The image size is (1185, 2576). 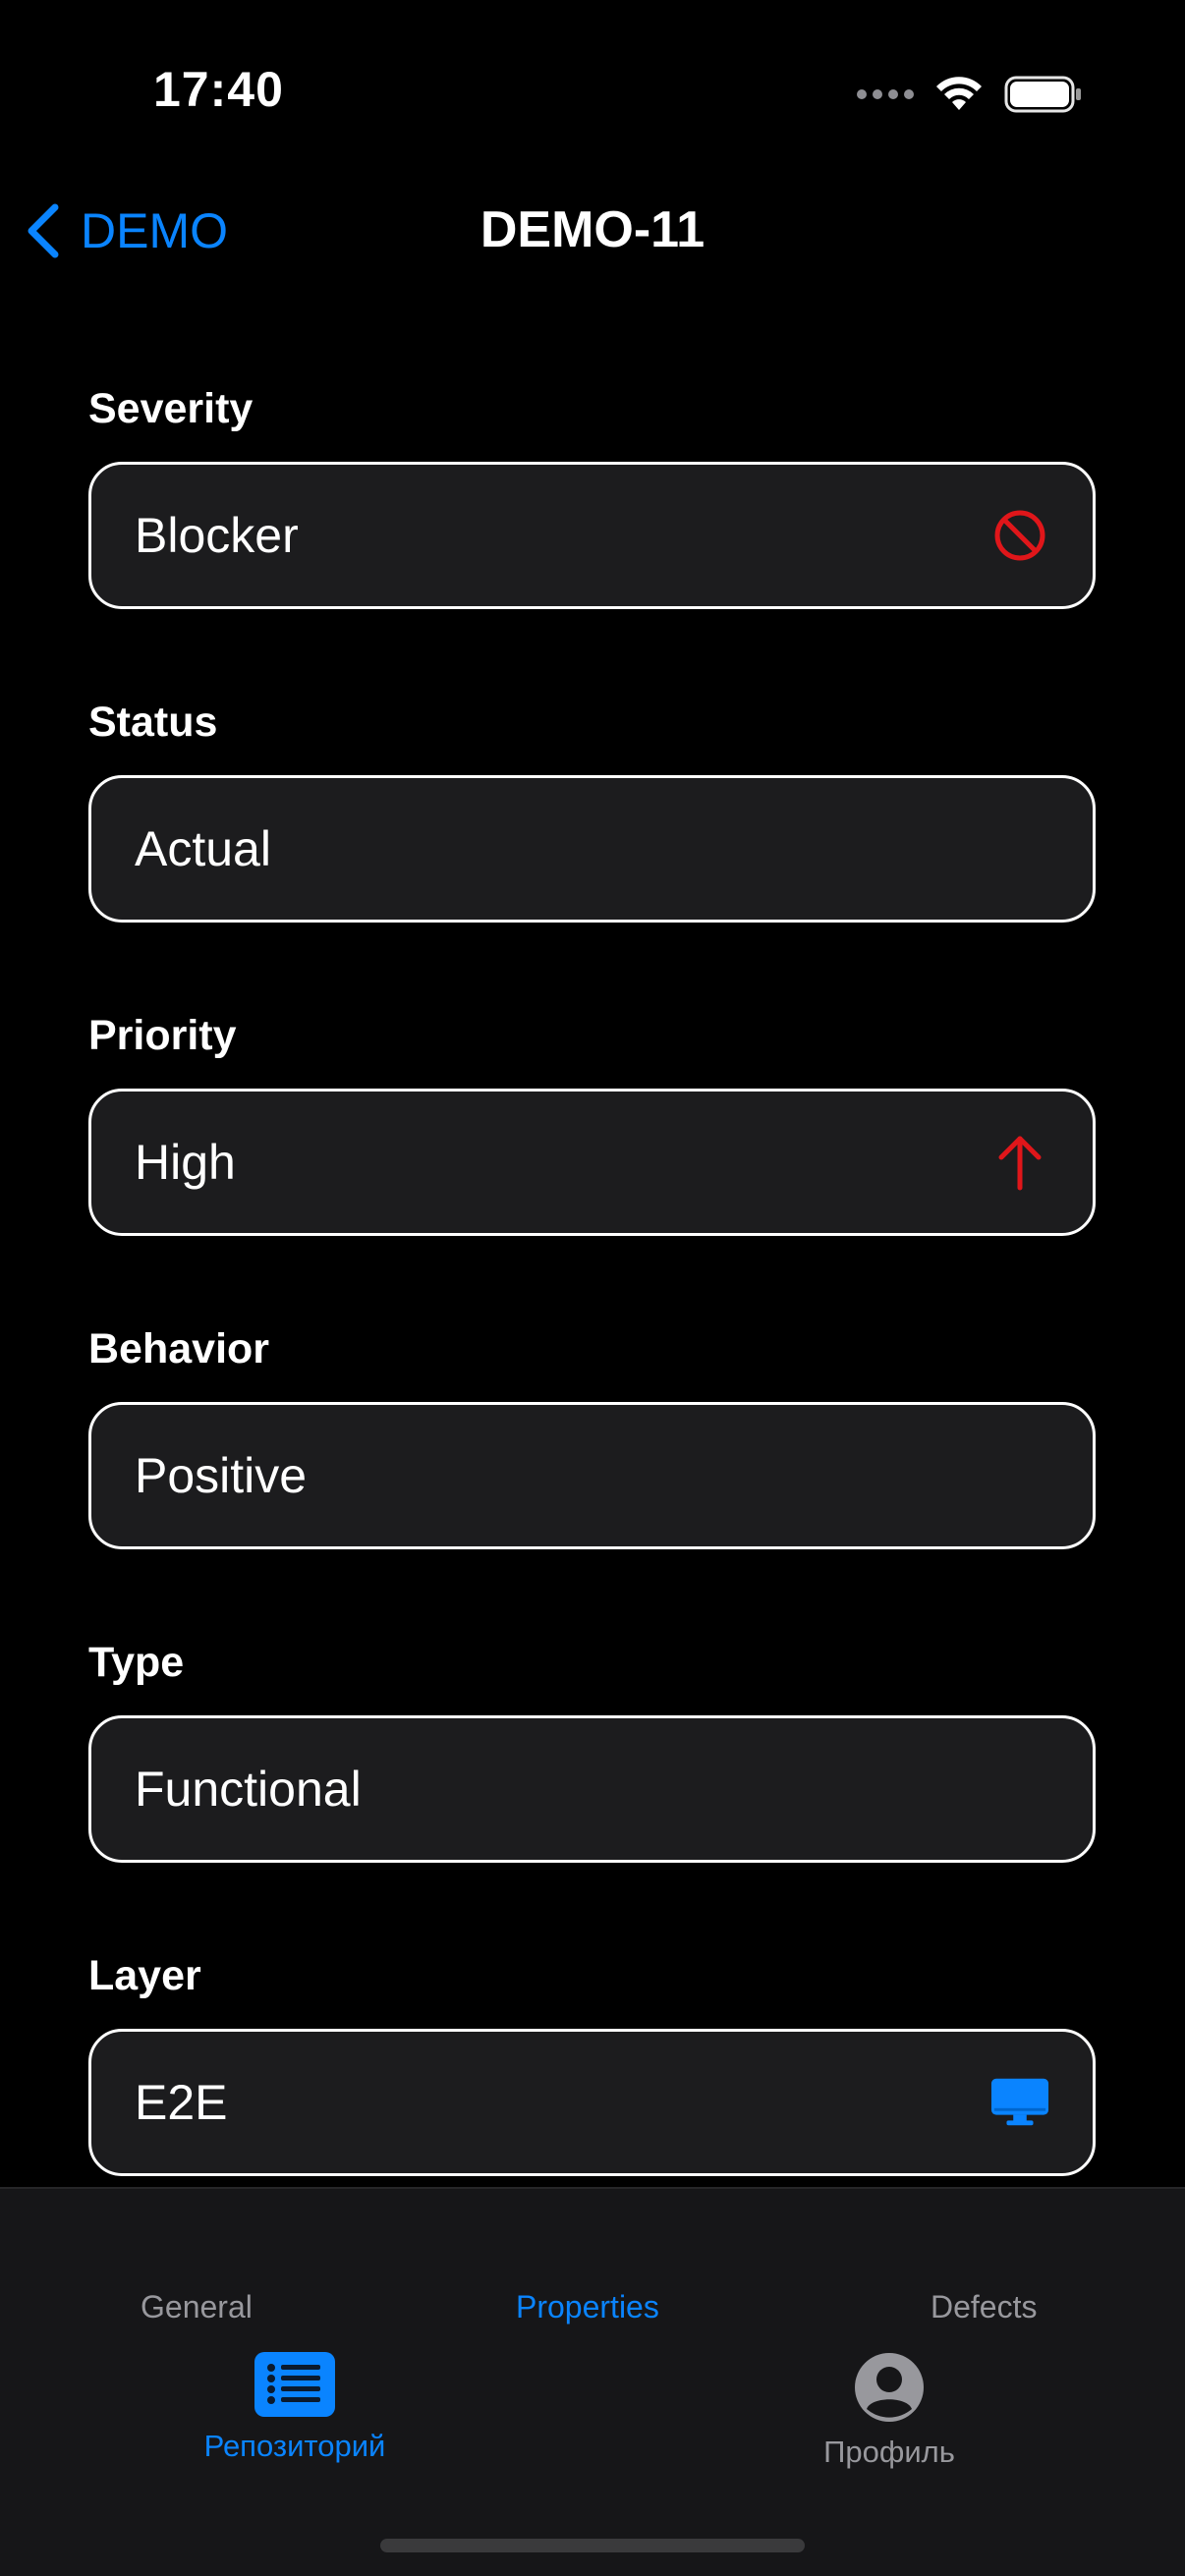 I want to click on layer-field: E2E, so click(x=592, y=2102).